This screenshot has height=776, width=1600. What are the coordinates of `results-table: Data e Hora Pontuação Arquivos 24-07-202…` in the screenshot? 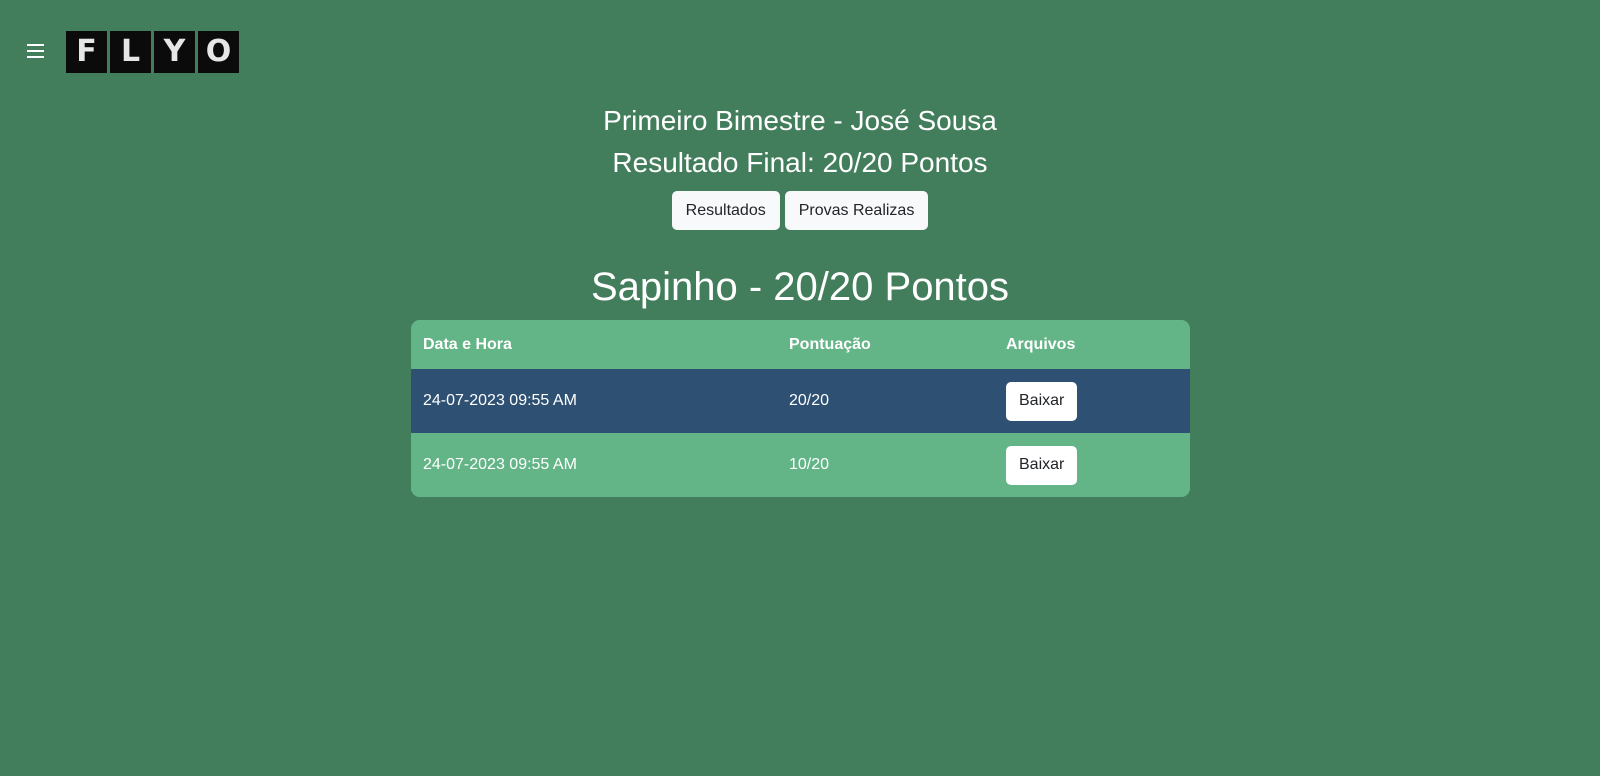 It's located at (800, 408).